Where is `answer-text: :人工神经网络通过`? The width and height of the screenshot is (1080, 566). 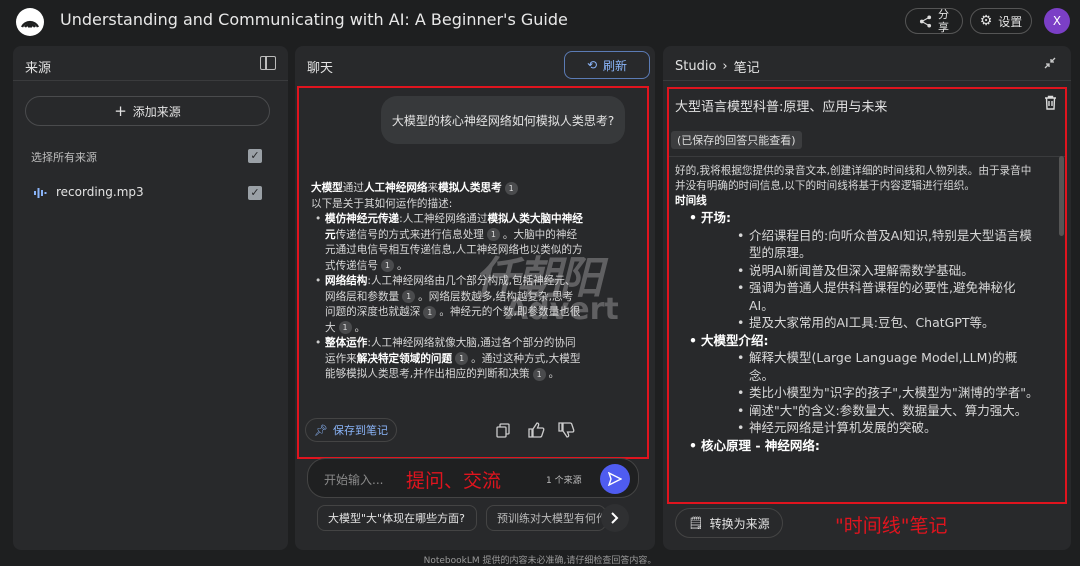
answer-text: :人工神经网络通过 is located at coordinates (443, 219).